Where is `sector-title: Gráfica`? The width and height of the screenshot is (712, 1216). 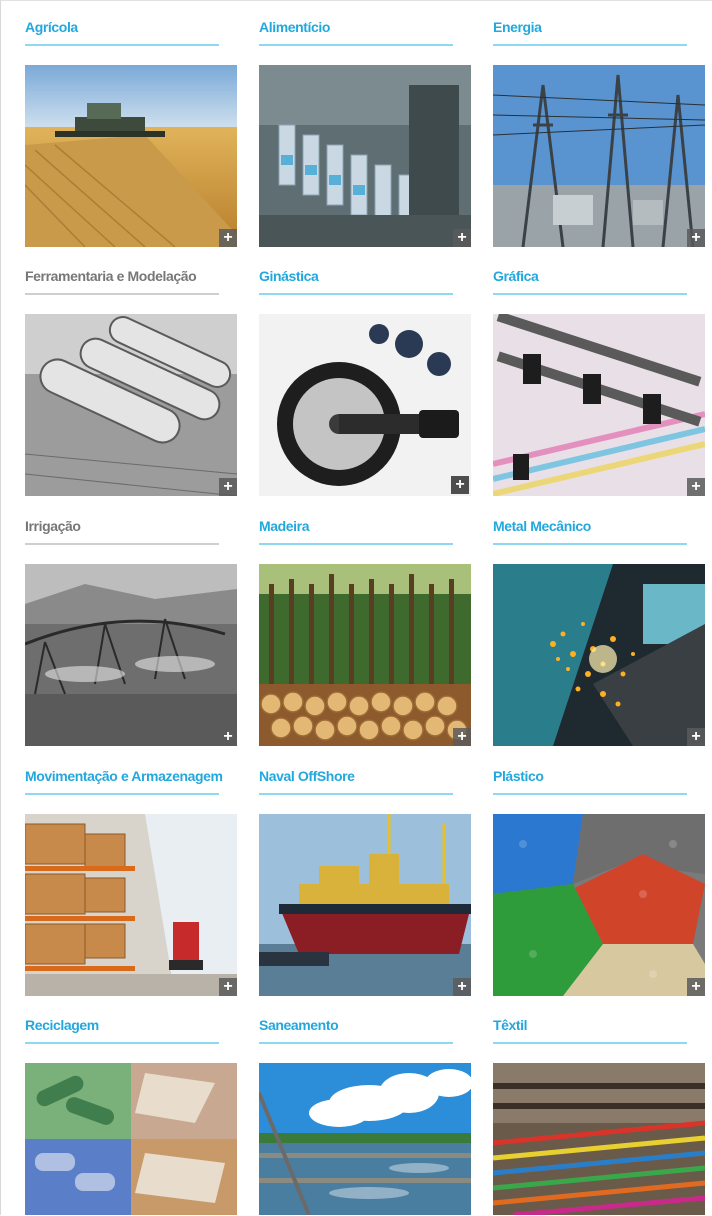
sector-title: Gráfica is located at coordinates (600, 275).